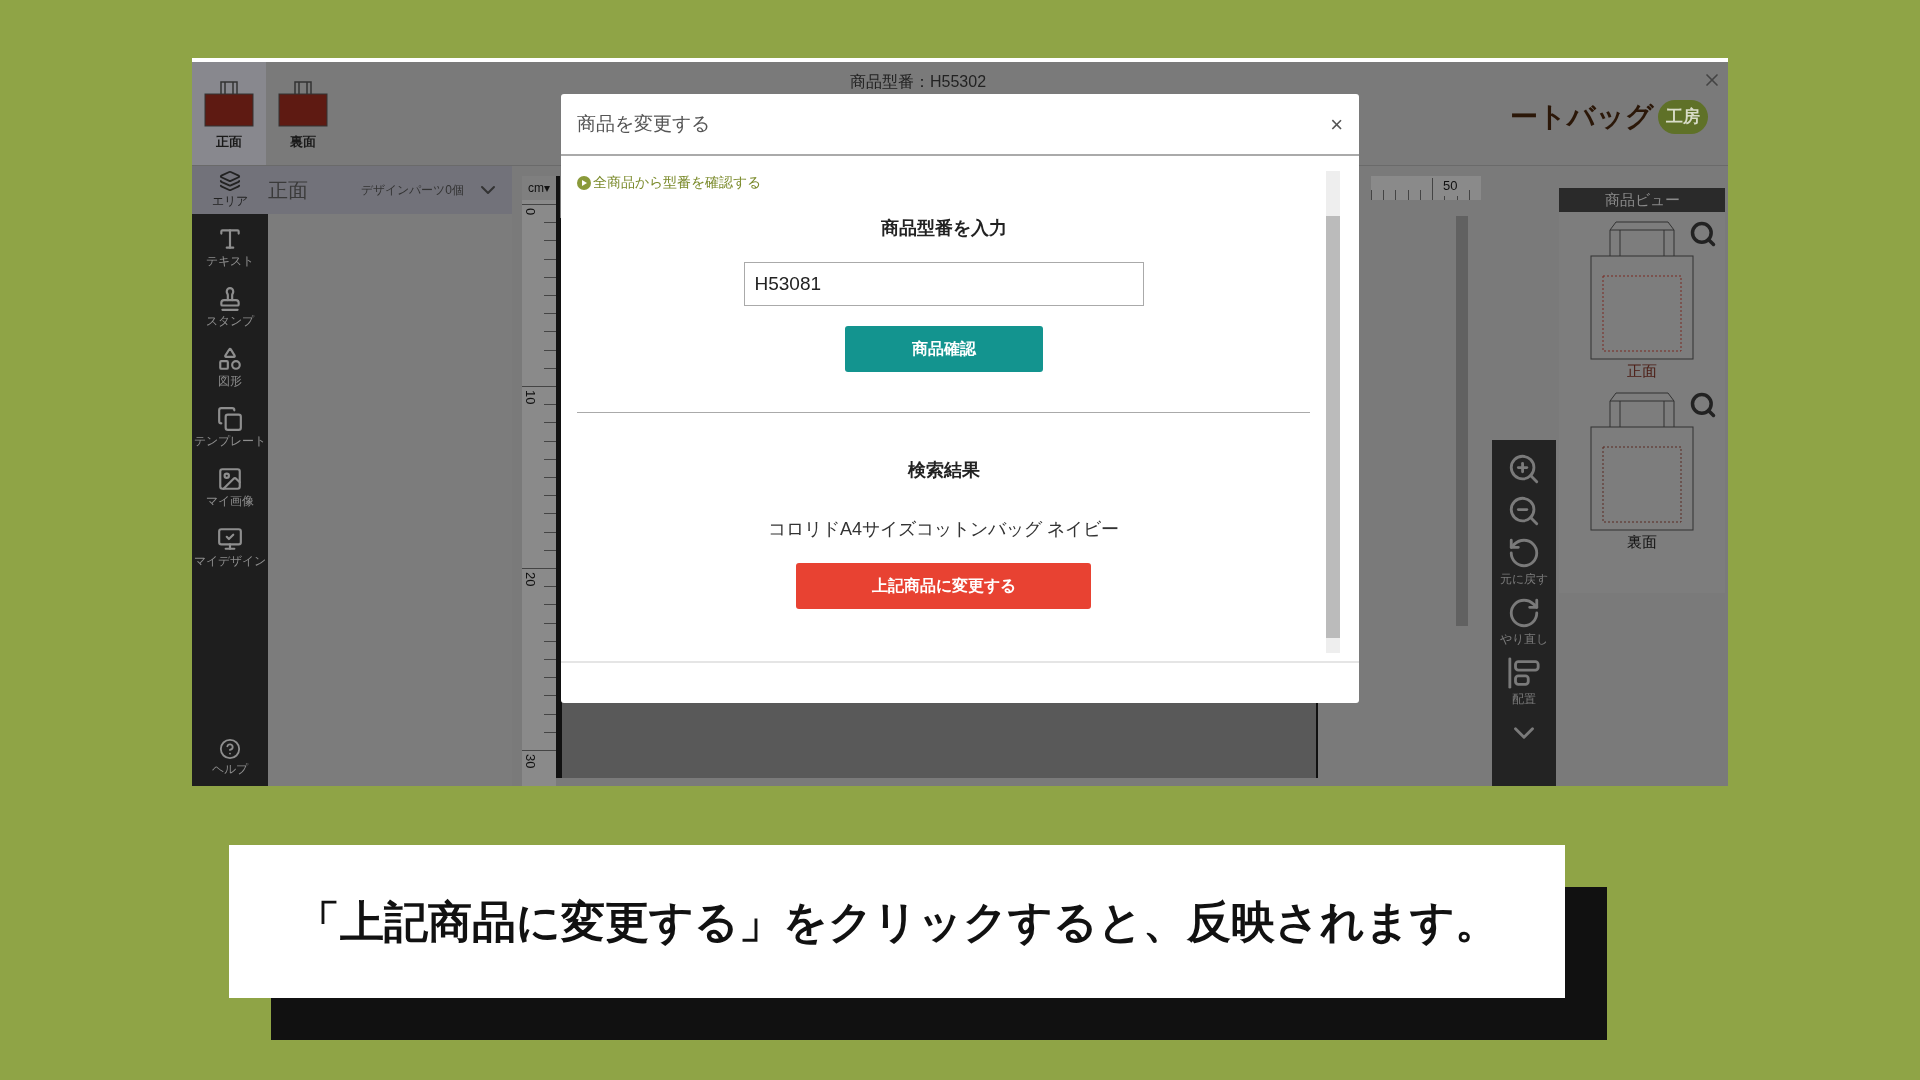 The width and height of the screenshot is (1920, 1080). I want to click on view-tool-button: やり直し, so click(1524, 622).